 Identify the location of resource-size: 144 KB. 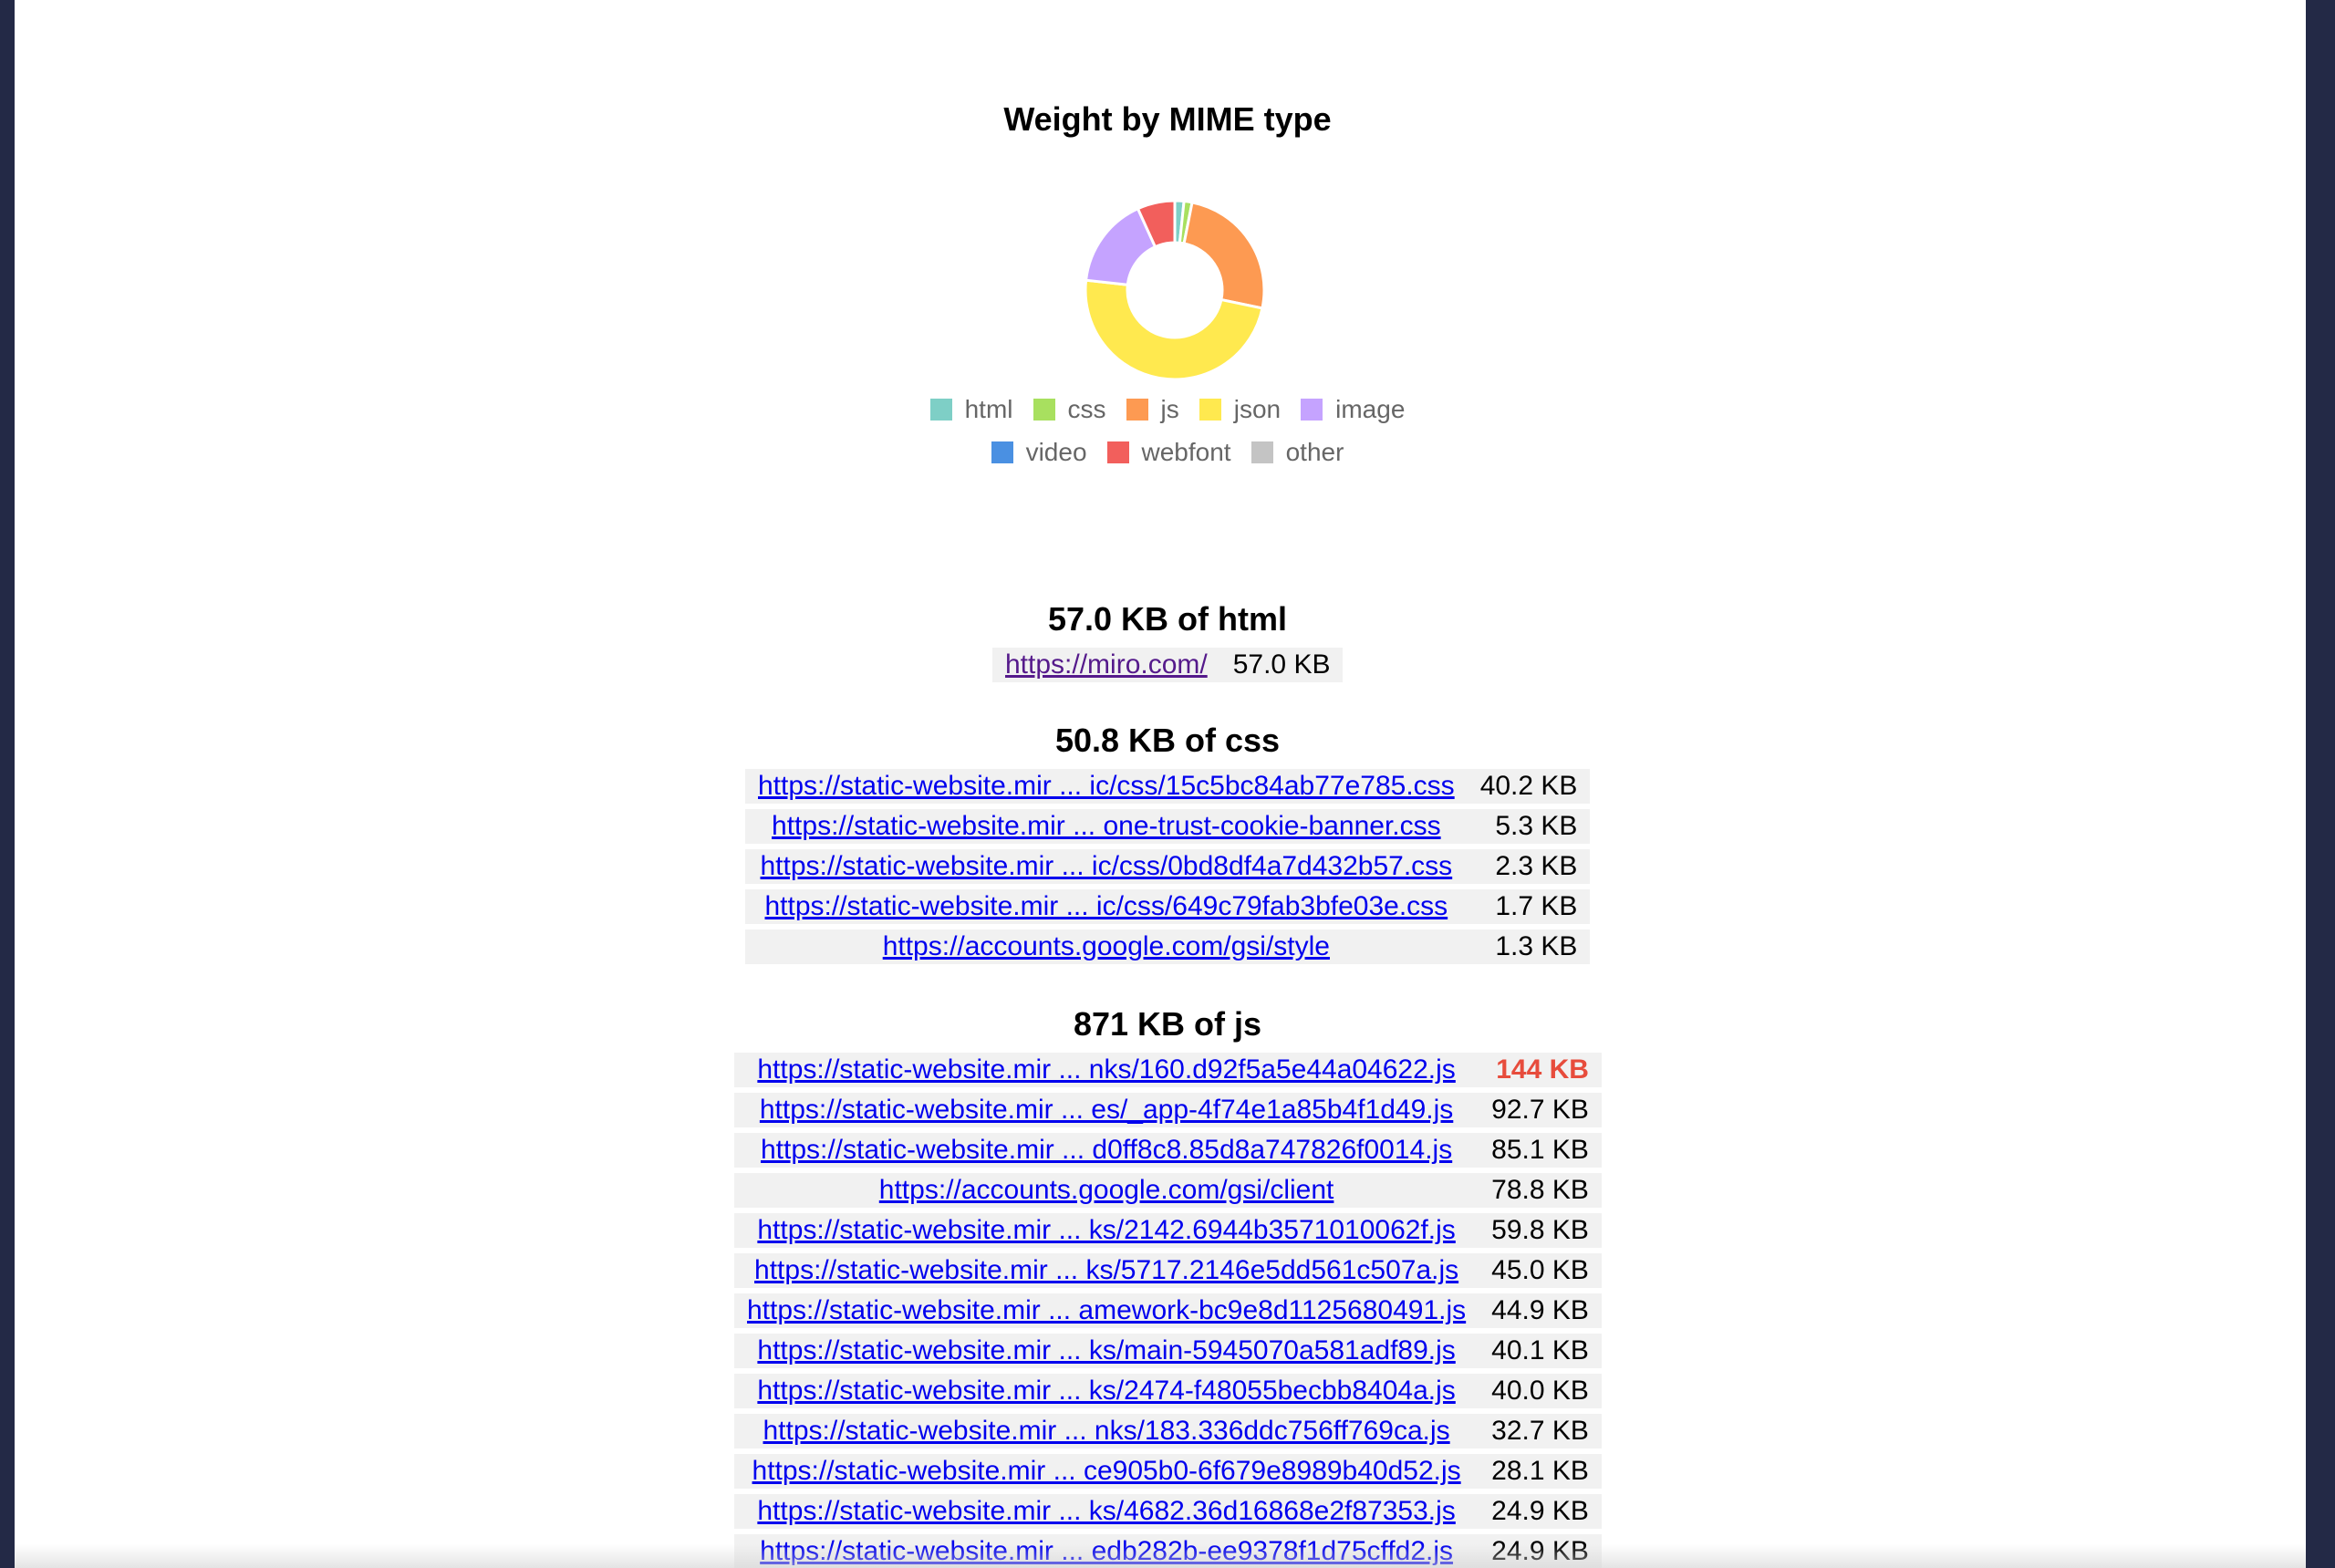
(1541, 1070).